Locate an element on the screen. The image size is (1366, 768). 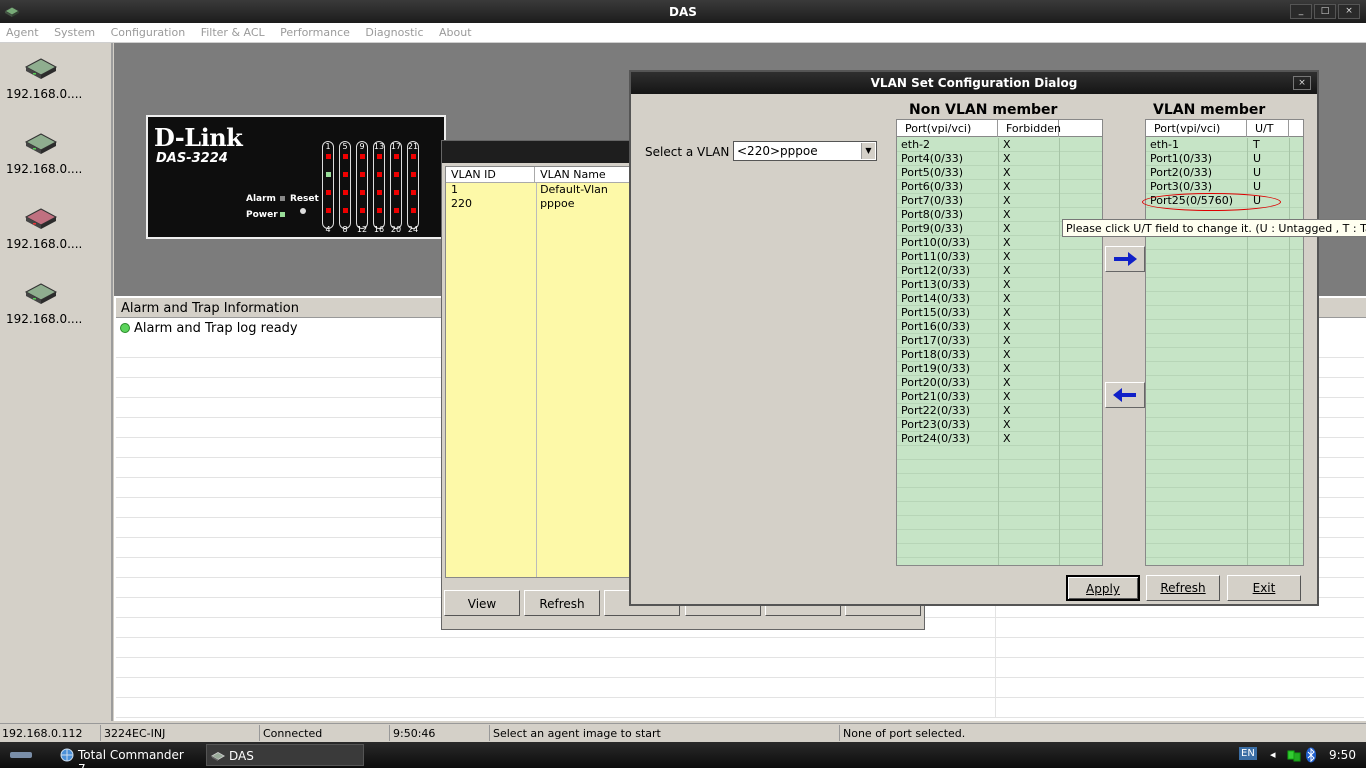
non-member-row: Port16(0/33) X is located at coordinates (999, 327).